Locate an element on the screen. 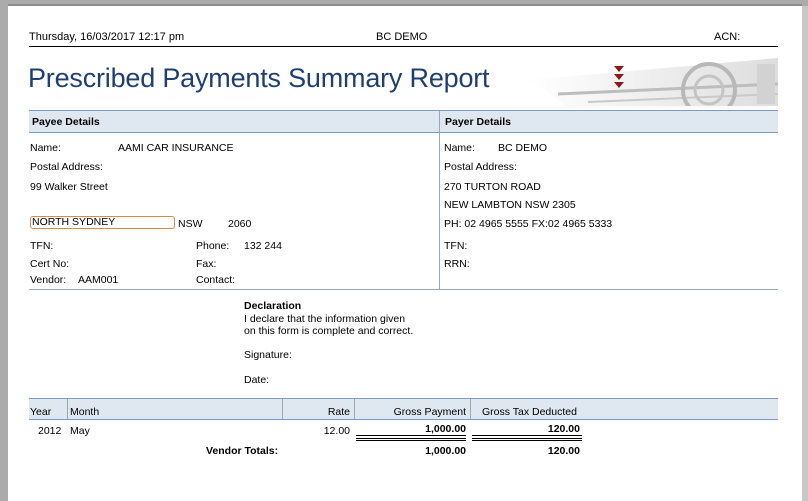 The width and height of the screenshot is (808, 501). declaration-heading: Declaration is located at coordinates (273, 306).